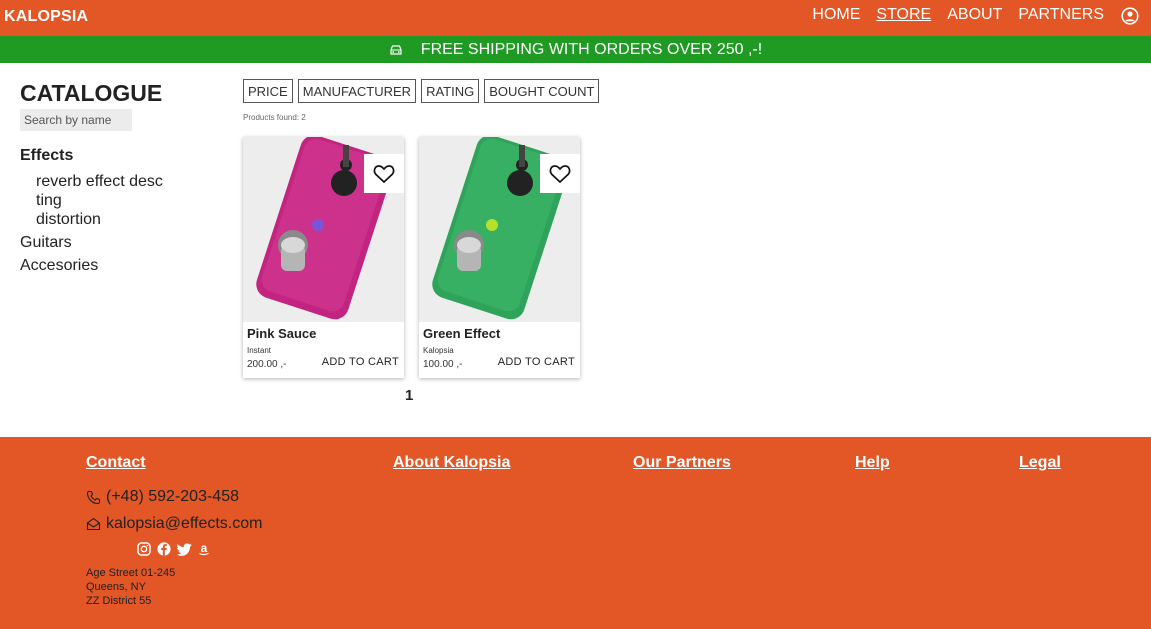 The width and height of the screenshot is (1151, 629). What do you see at coordinates (1130, 16) in the screenshot?
I see `user-circle-icon` at bounding box center [1130, 16].